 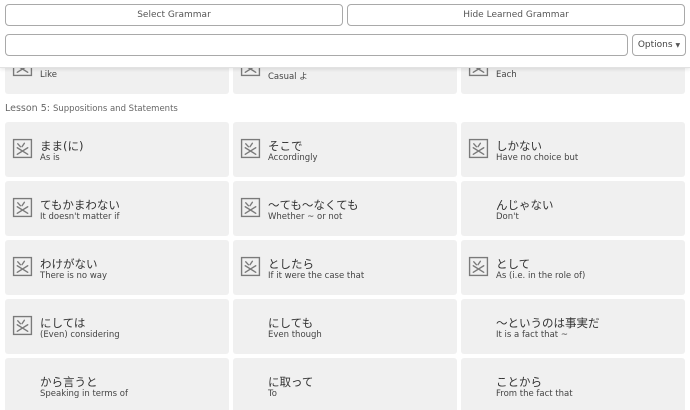 I want to click on grammar-meaning: It doesn't matter if, so click(x=80, y=217).